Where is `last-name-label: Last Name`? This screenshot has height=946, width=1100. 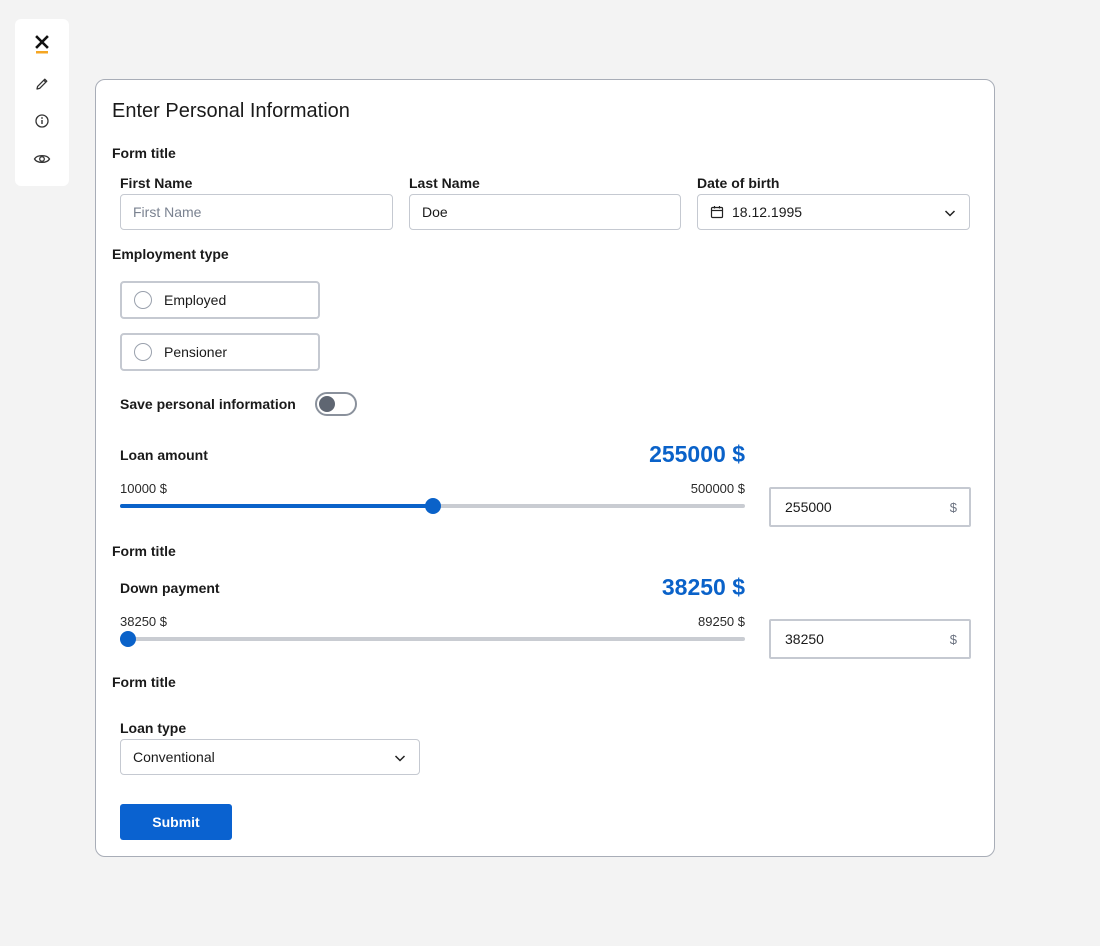
last-name-label: Last Name is located at coordinates (444, 183).